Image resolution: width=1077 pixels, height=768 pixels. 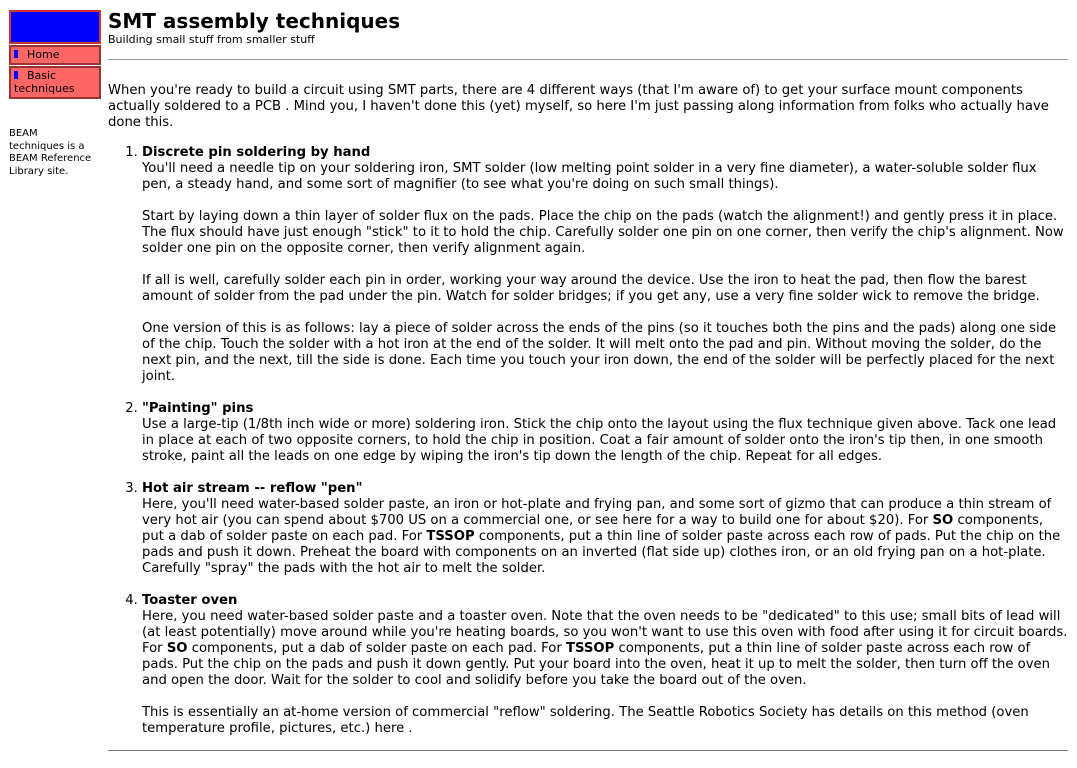 What do you see at coordinates (252, 488) in the screenshot?
I see `method-title: Hot air stream -- reflow "pen"` at bounding box center [252, 488].